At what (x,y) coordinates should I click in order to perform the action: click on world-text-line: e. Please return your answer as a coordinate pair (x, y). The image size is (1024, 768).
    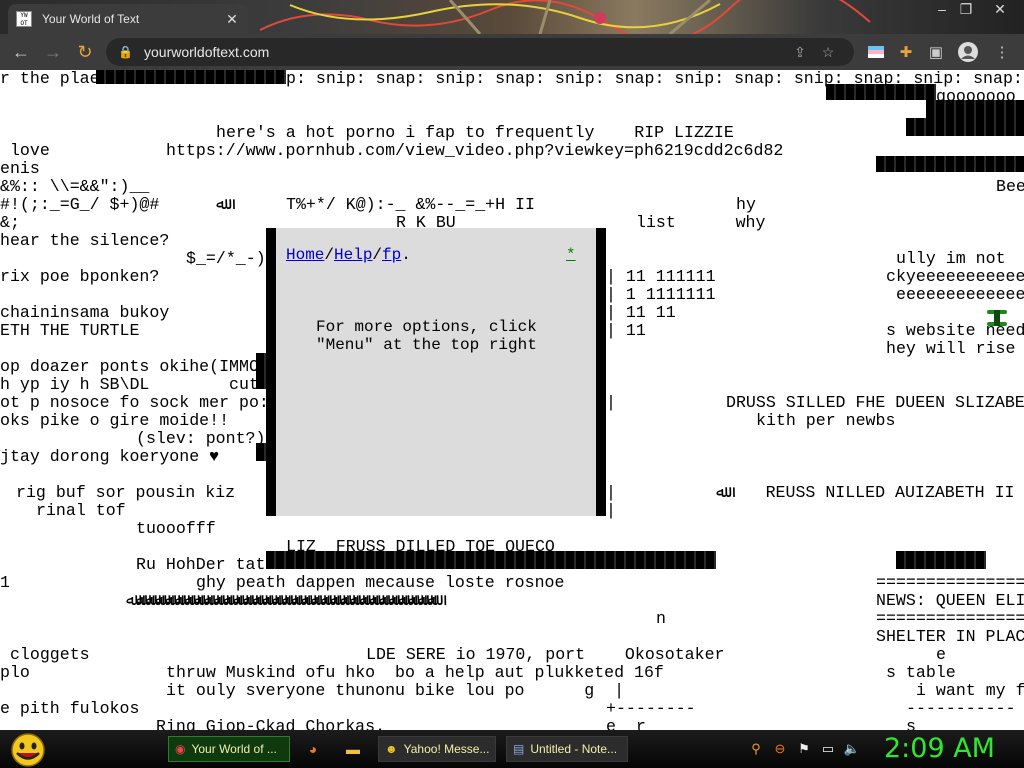
    Looking at the image, I should click on (941, 654).